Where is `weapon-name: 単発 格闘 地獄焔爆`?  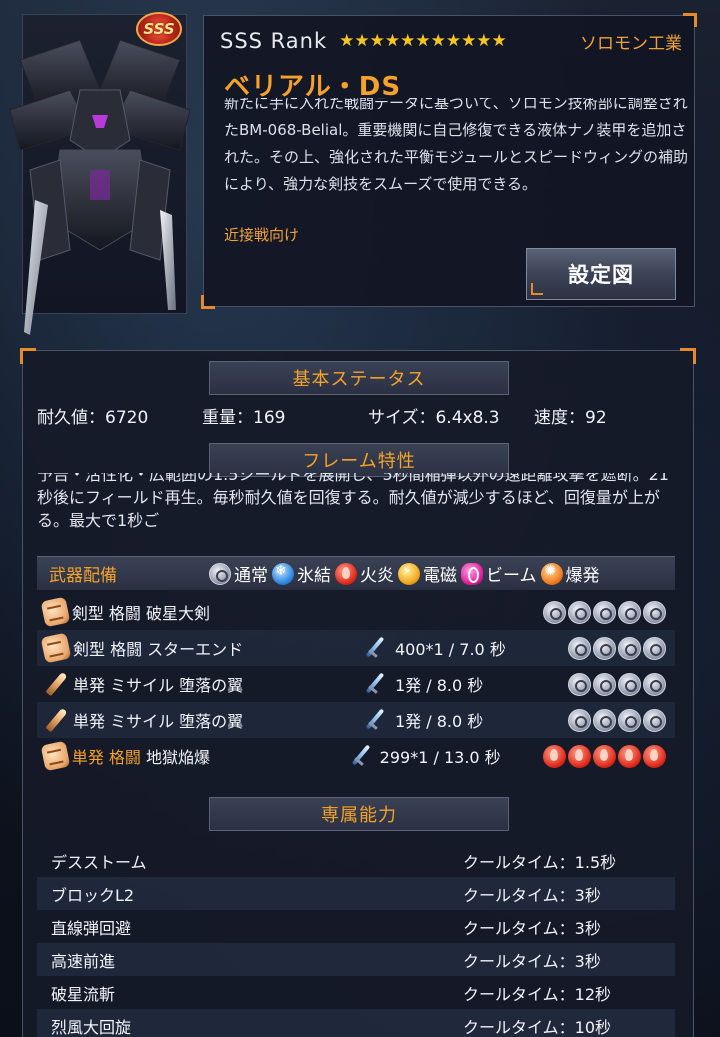
weapon-name: 単発 格闘 地獄焔爆 is located at coordinates (210, 756).